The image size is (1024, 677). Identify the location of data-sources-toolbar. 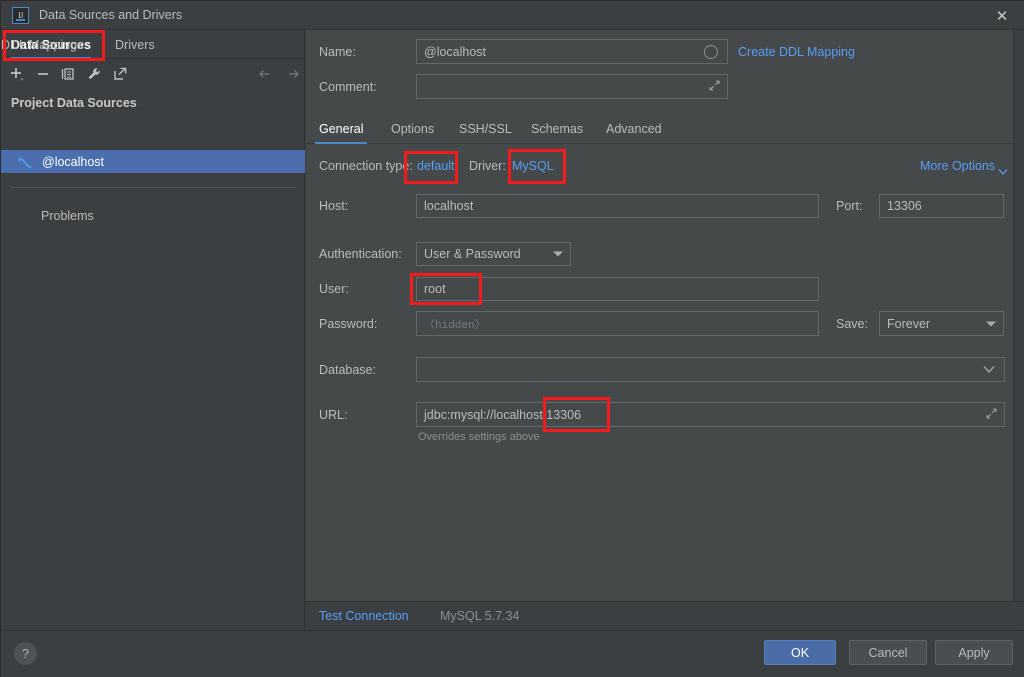
(153, 74).